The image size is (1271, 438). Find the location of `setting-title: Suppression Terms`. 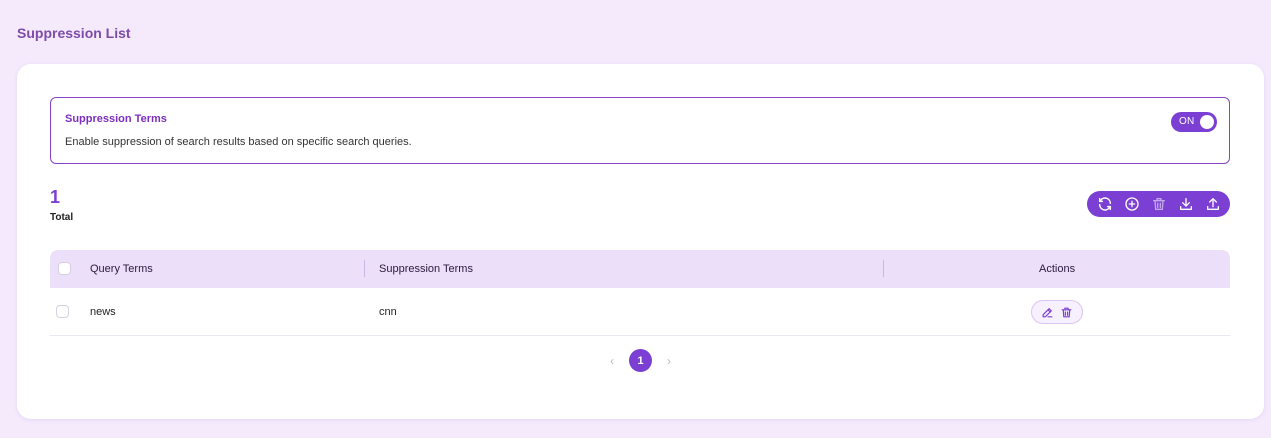

setting-title: Suppression Terms is located at coordinates (116, 119).